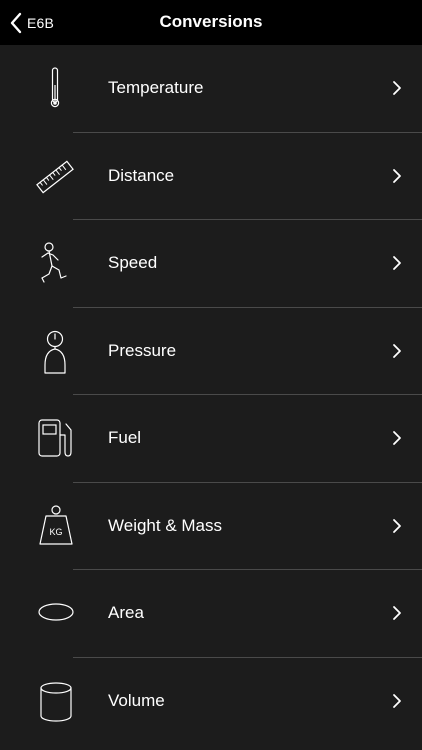  What do you see at coordinates (211, 614) in the screenshot?
I see `list-item-area: Area` at bounding box center [211, 614].